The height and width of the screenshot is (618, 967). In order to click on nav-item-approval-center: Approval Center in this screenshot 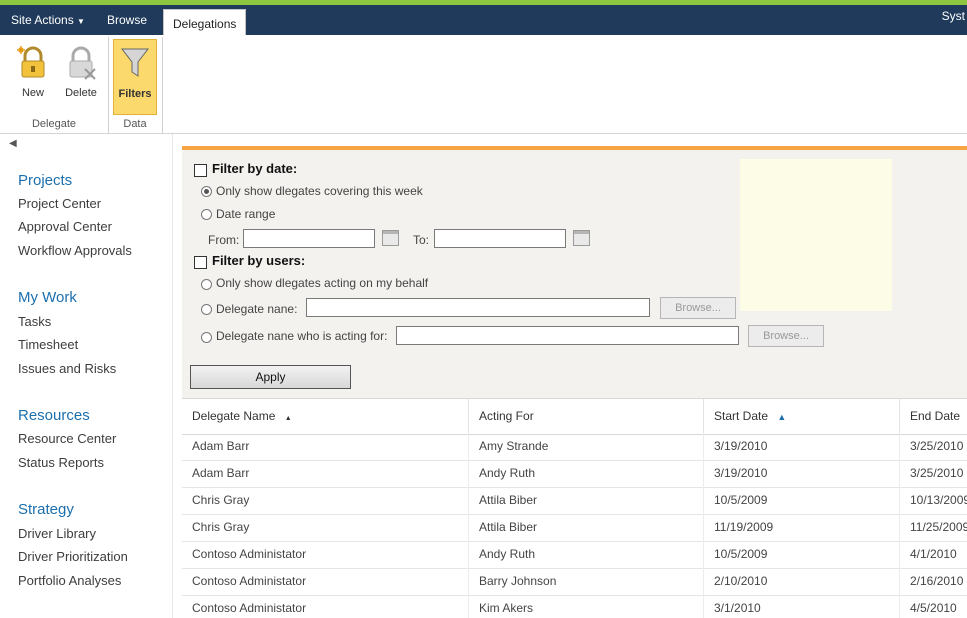, I will do `click(65, 226)`.